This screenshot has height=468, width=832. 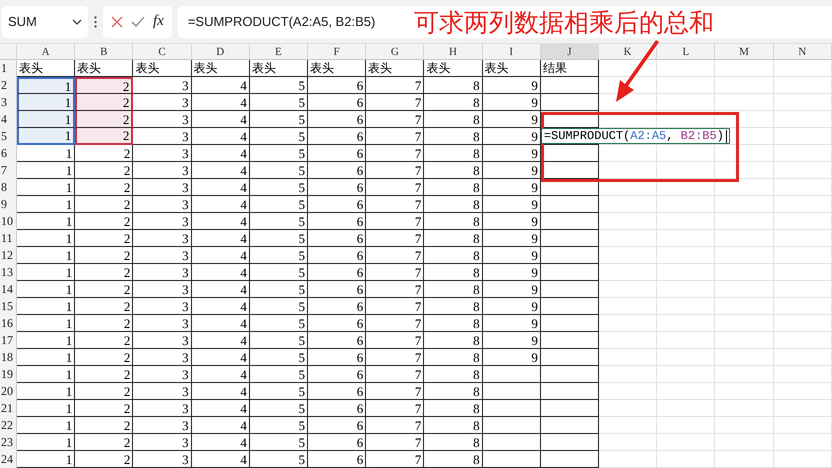 What do you see at coordinates (803, 52) in the screenshot?
I see `column-header: N` at bounding box center [803, 52].